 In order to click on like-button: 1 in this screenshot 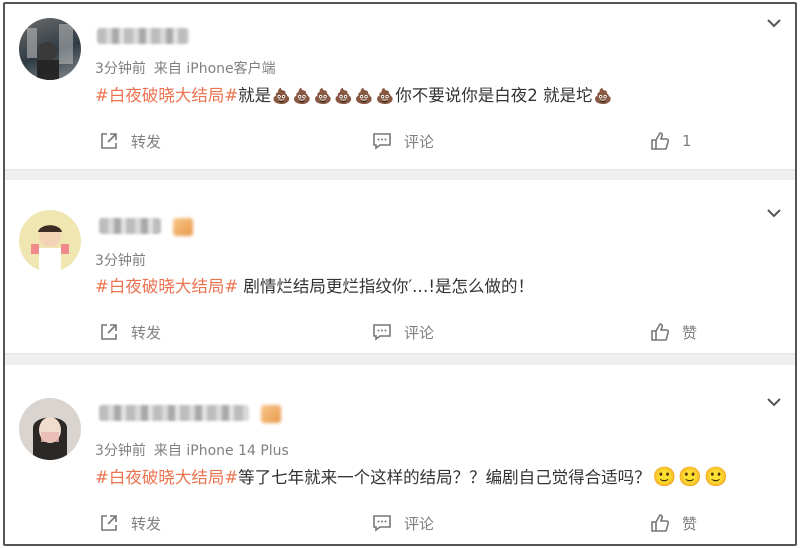, I will do `click(671, 141)`.